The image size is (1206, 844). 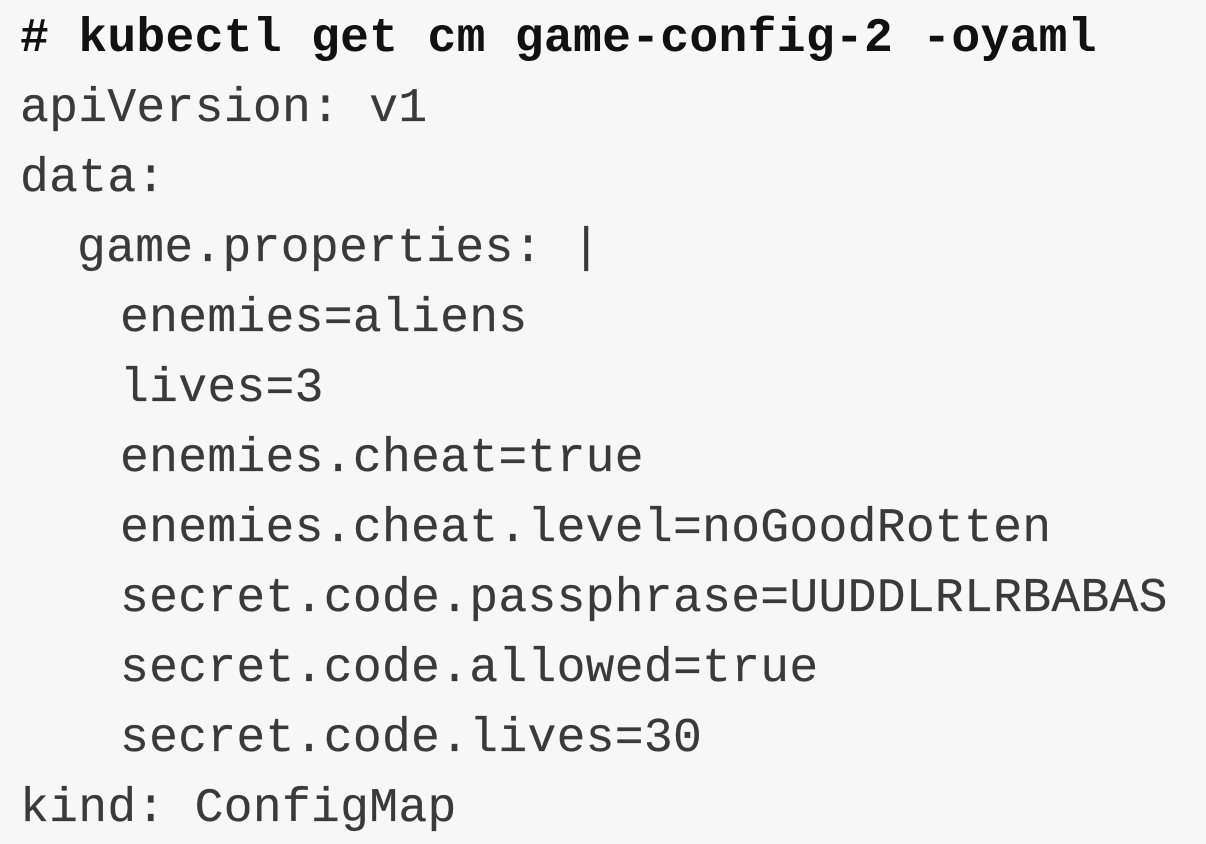 I want to click on yaml-secret-code-passphrase-line: secret.code.passphrase=UUDDLRLRBABAS, so click(x=644, y=599).